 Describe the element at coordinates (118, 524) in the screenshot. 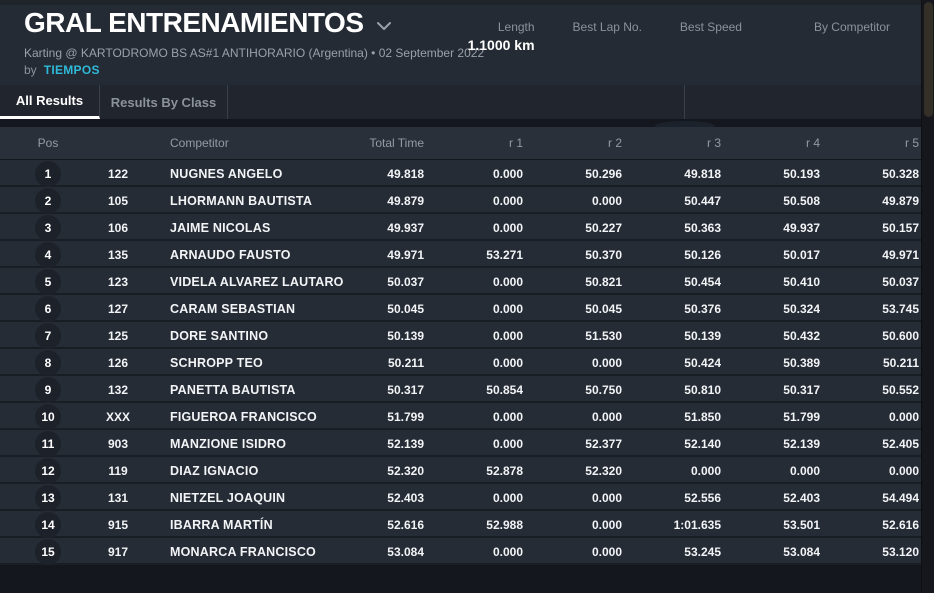

I see `kart-number: 915` at that location.